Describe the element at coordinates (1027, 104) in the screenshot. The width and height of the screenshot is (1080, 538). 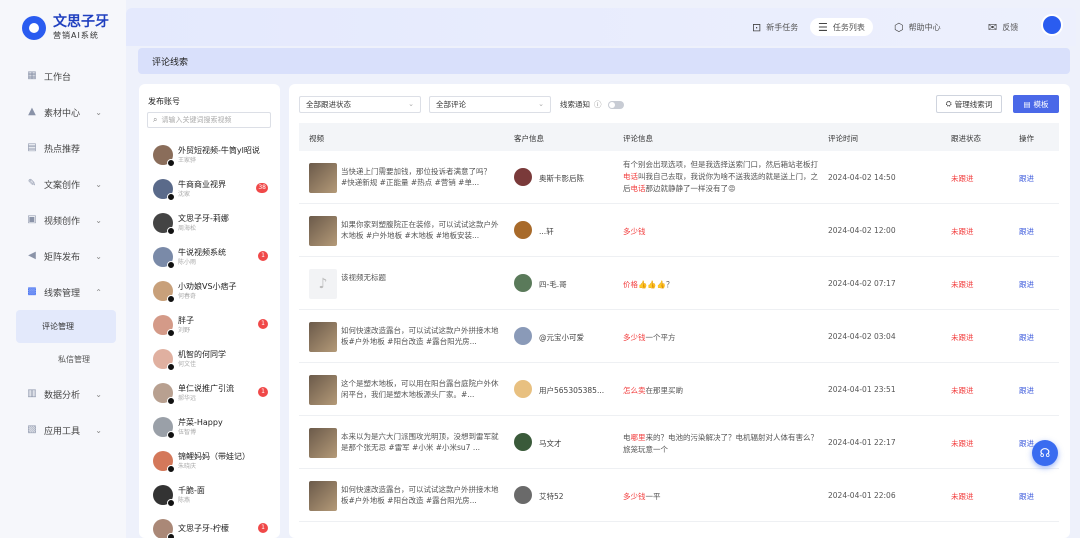
I see `template-icon: ▤` at that location.